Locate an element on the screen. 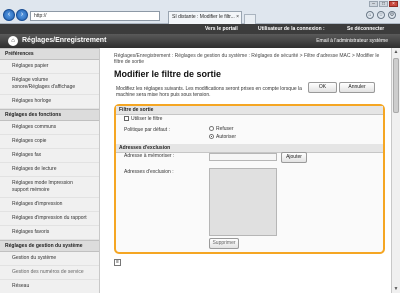  close-icon: × is located at coordinates (393, 4).